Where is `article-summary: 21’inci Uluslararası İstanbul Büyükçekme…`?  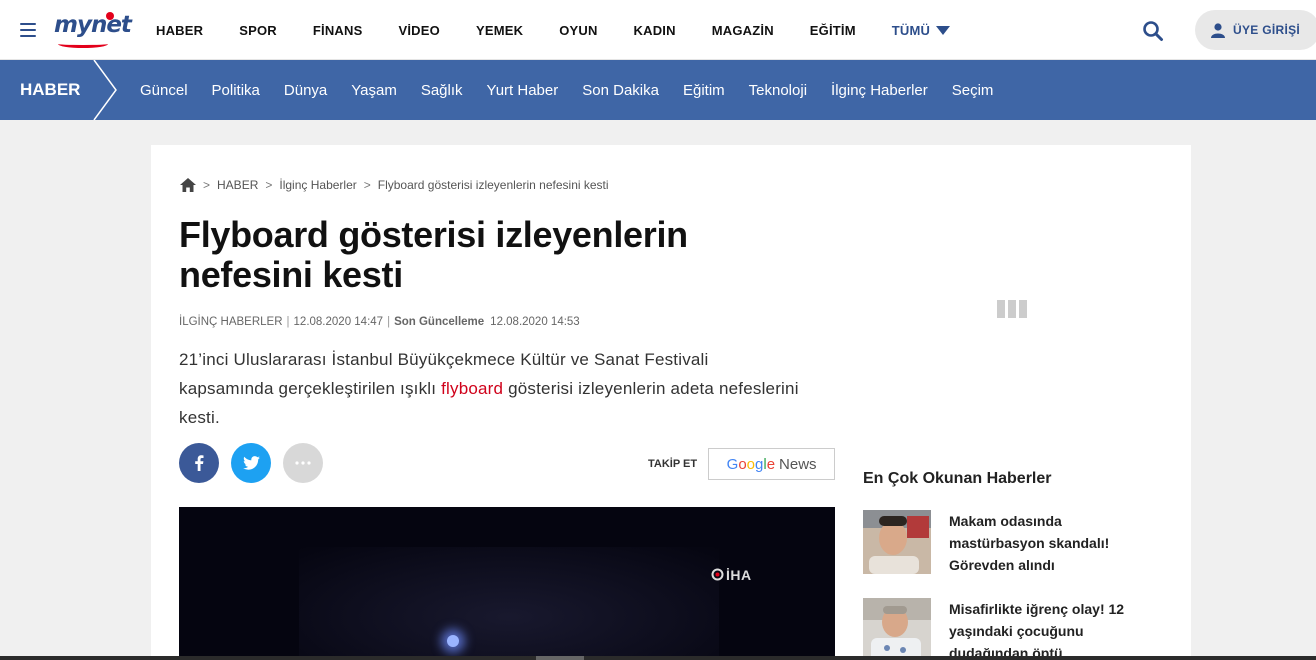
article-summary: 21’inci Uluslararası İstanbul Büyükçekme… is located at coordinates (489, 388).